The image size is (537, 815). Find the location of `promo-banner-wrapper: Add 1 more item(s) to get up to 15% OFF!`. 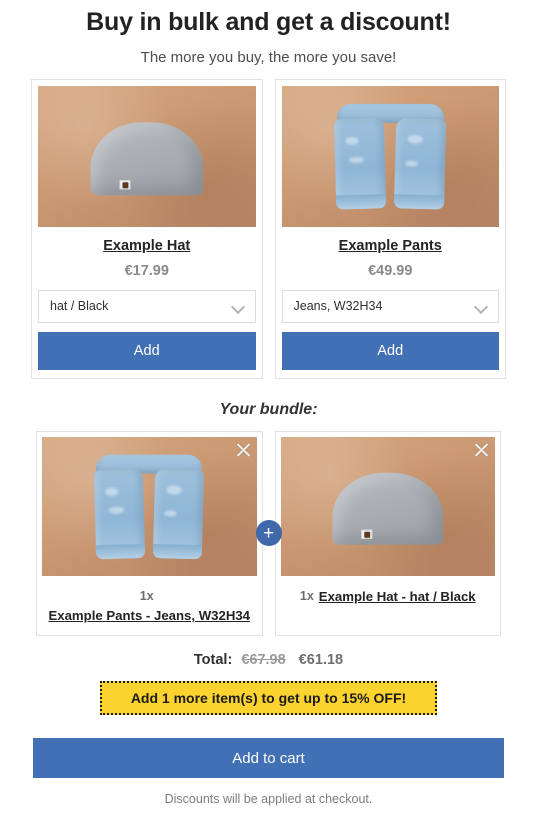

promo-banner-wrapper: Add 1 more item(s) to get up to 15% OFF! is located at coordinates (268, 698).